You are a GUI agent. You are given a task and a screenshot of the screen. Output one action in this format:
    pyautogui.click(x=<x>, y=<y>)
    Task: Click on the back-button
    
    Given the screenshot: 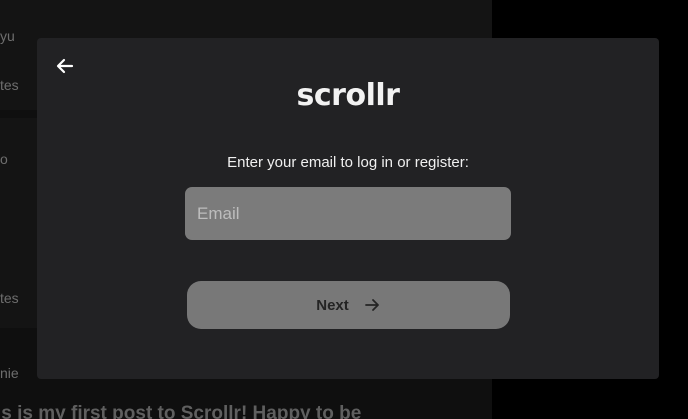 What is the action you would take?
    pyautogui.click(x=65, y=66)
    